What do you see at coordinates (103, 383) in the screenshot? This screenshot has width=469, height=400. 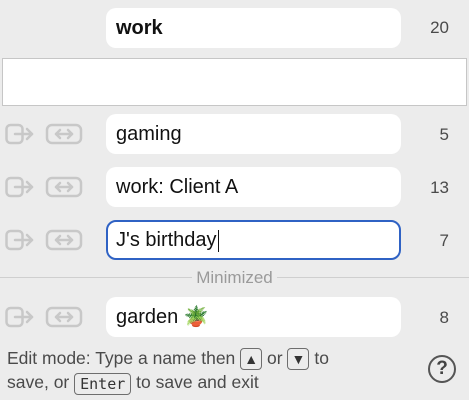 I see `enter-key: Enter` at bounding box center [103, 383].